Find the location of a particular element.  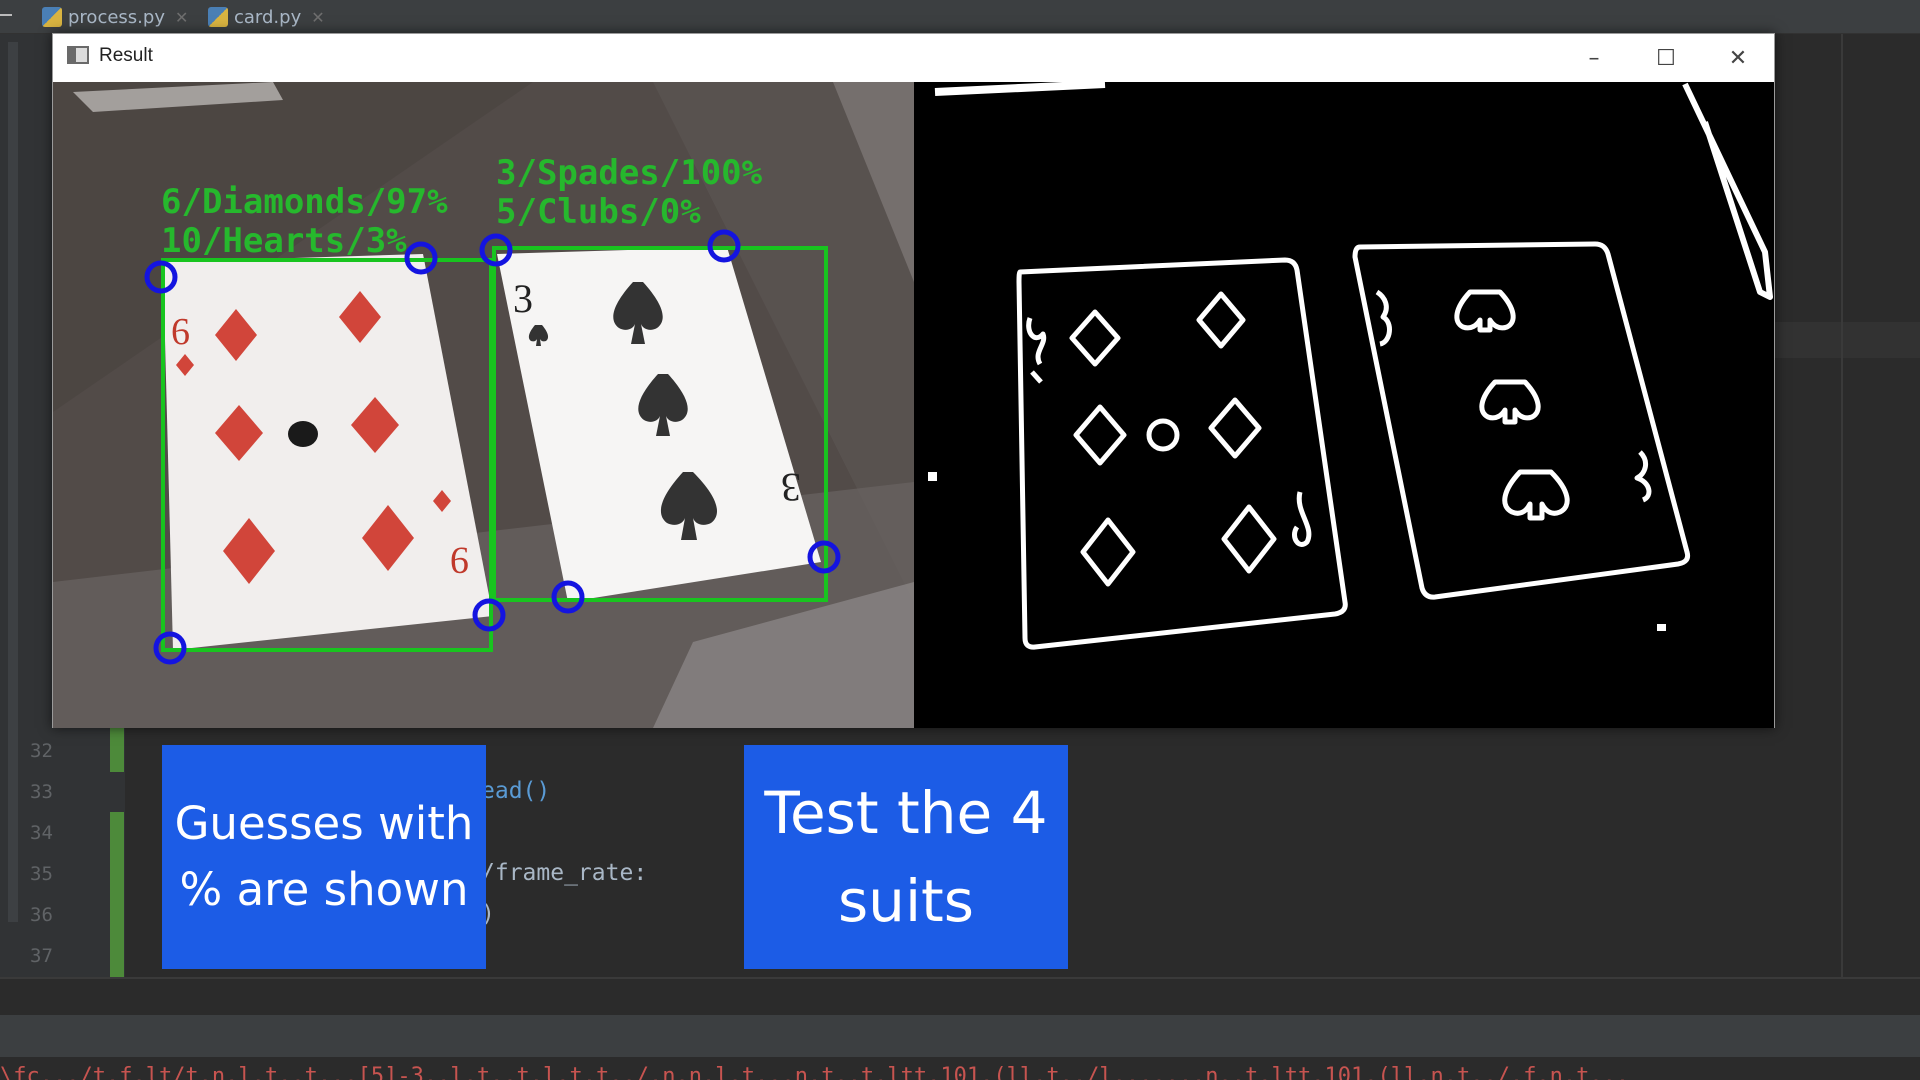

left-card-guess-2: 10/Hearts/3% is located at coordinates (284, 241).